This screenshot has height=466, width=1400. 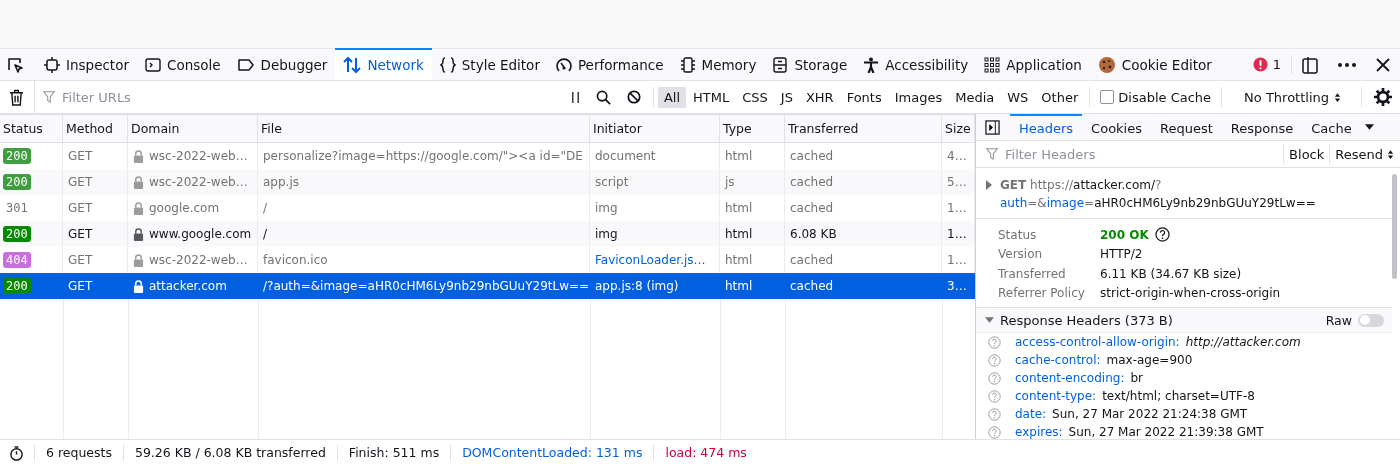 I want to click on disable-cache-checkbox: Disable Cache, so click(x=1156, y=97).